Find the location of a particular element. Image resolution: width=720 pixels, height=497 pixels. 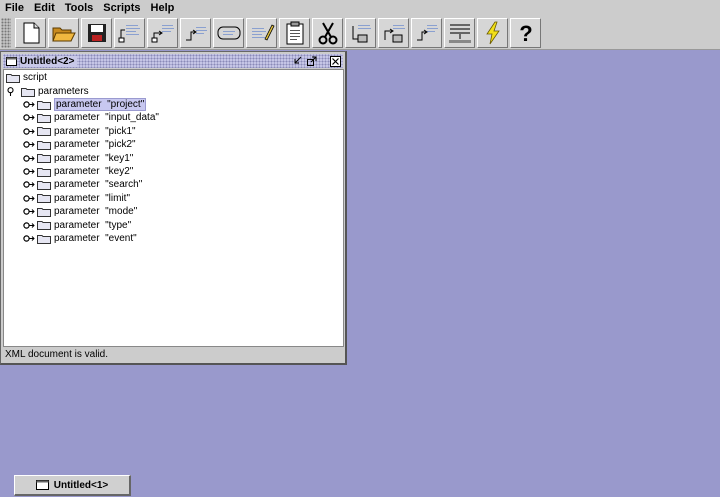

open-button is located at coordinates (63, 32).